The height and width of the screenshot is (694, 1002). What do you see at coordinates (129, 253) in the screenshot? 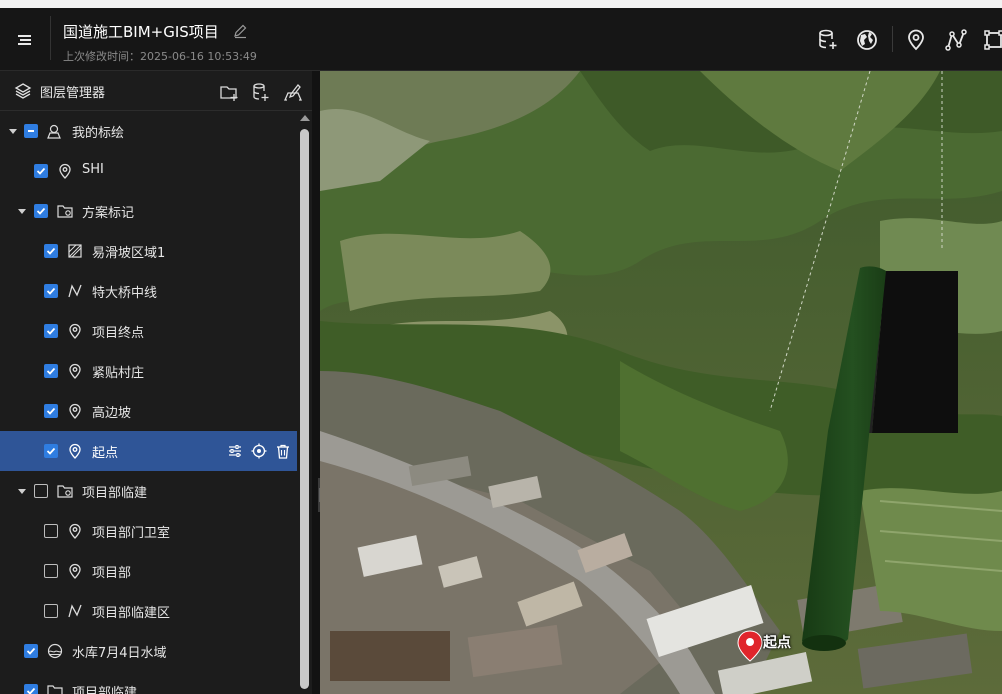
I see `tree-item-label: 易滑坡区域1` at bounding box center [129, 253].